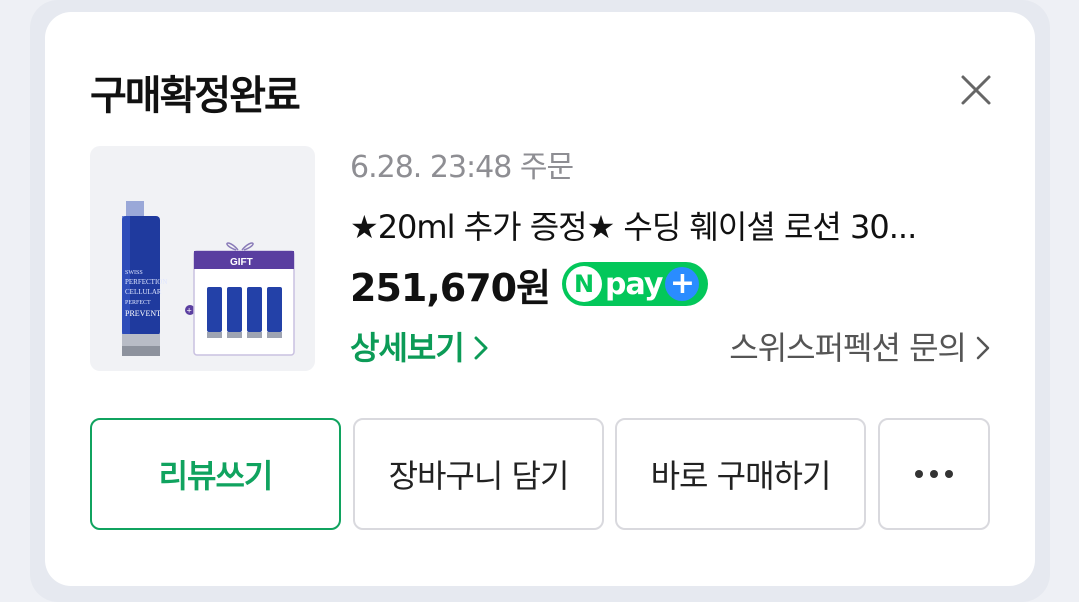 The height and width of the screenshot is (602, 1079). What do you see at coordinates (450, 287) in the screenshot?
I see `price: 251,670원` at bounding box center [450, 287].